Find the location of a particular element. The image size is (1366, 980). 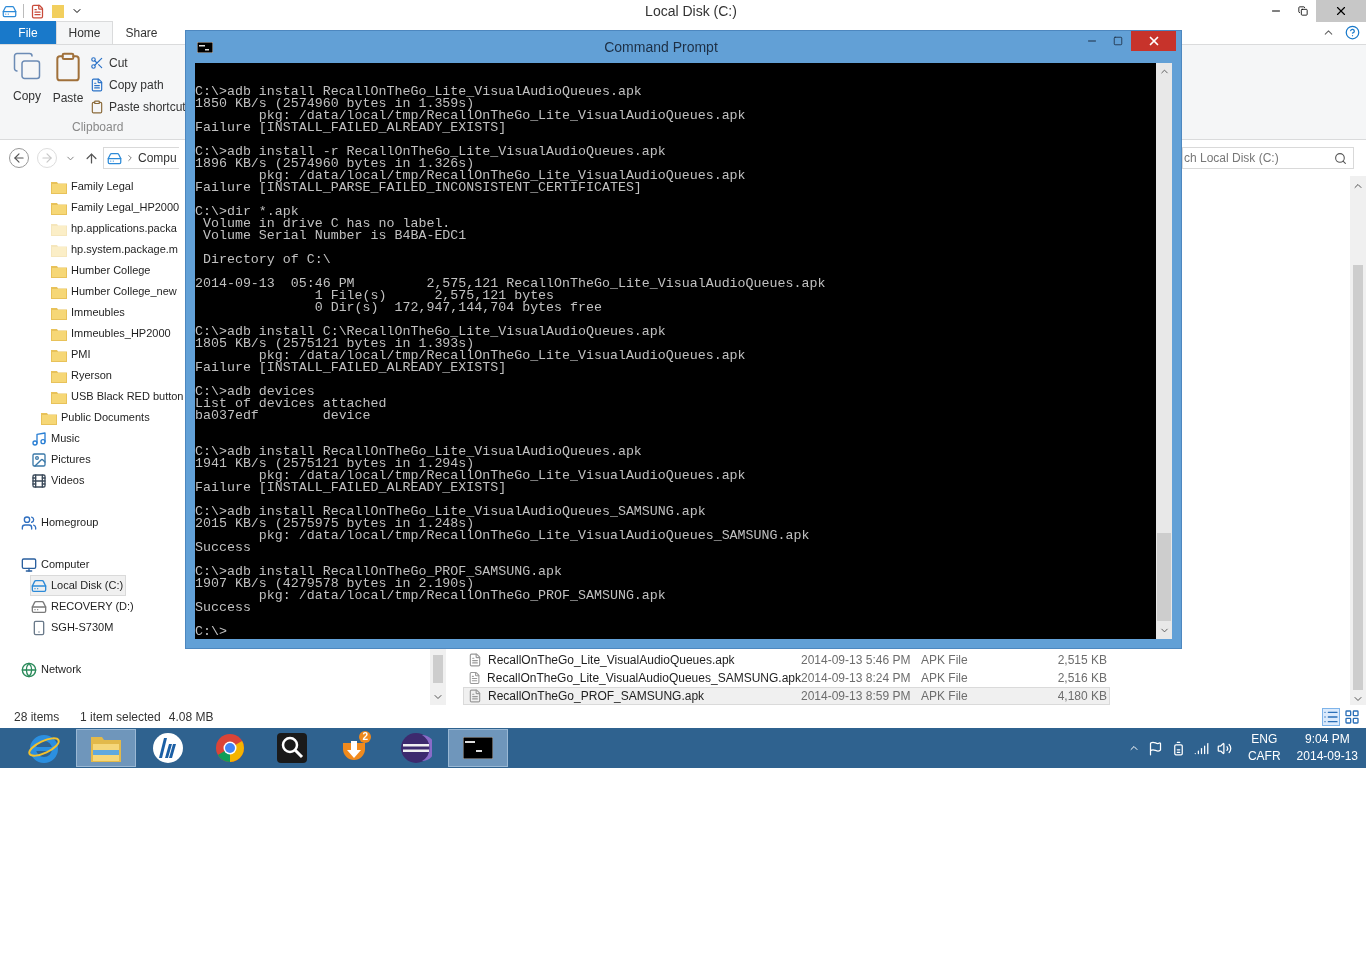

chrome-icon is located at coordinates (230, 748).